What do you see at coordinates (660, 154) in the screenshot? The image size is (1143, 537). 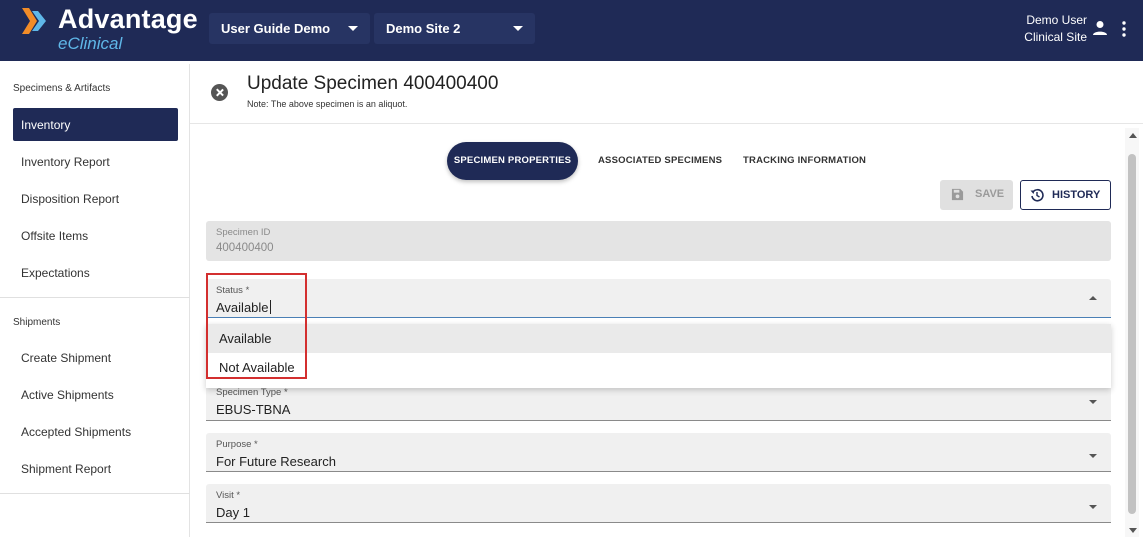 I see `tab-associated-specimens: ASSOCIATED SPECIMENS` at bounding box center [660, 154].